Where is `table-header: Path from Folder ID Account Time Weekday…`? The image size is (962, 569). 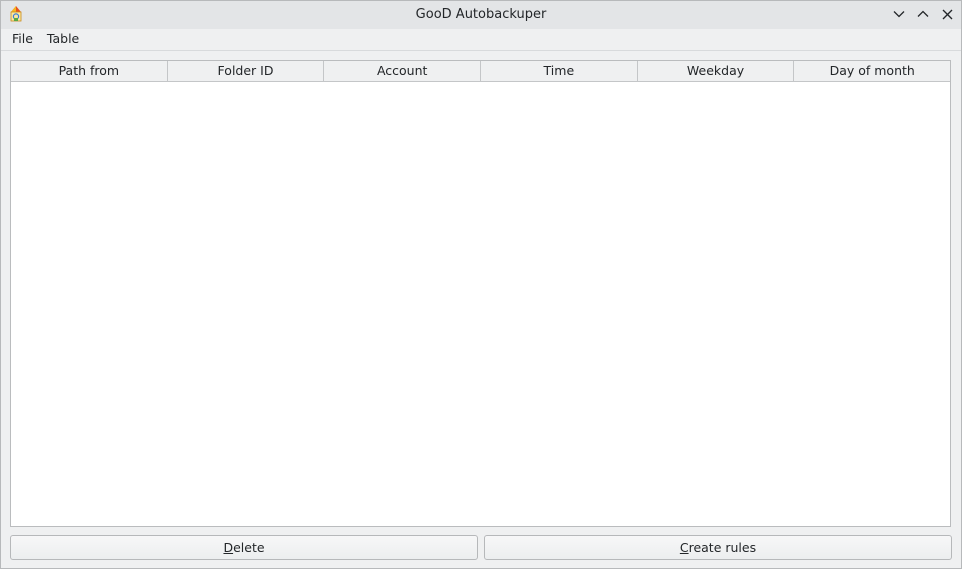
table-header: Path from Folder ID Account Time Weekday… is located at coordinates (480, 71).